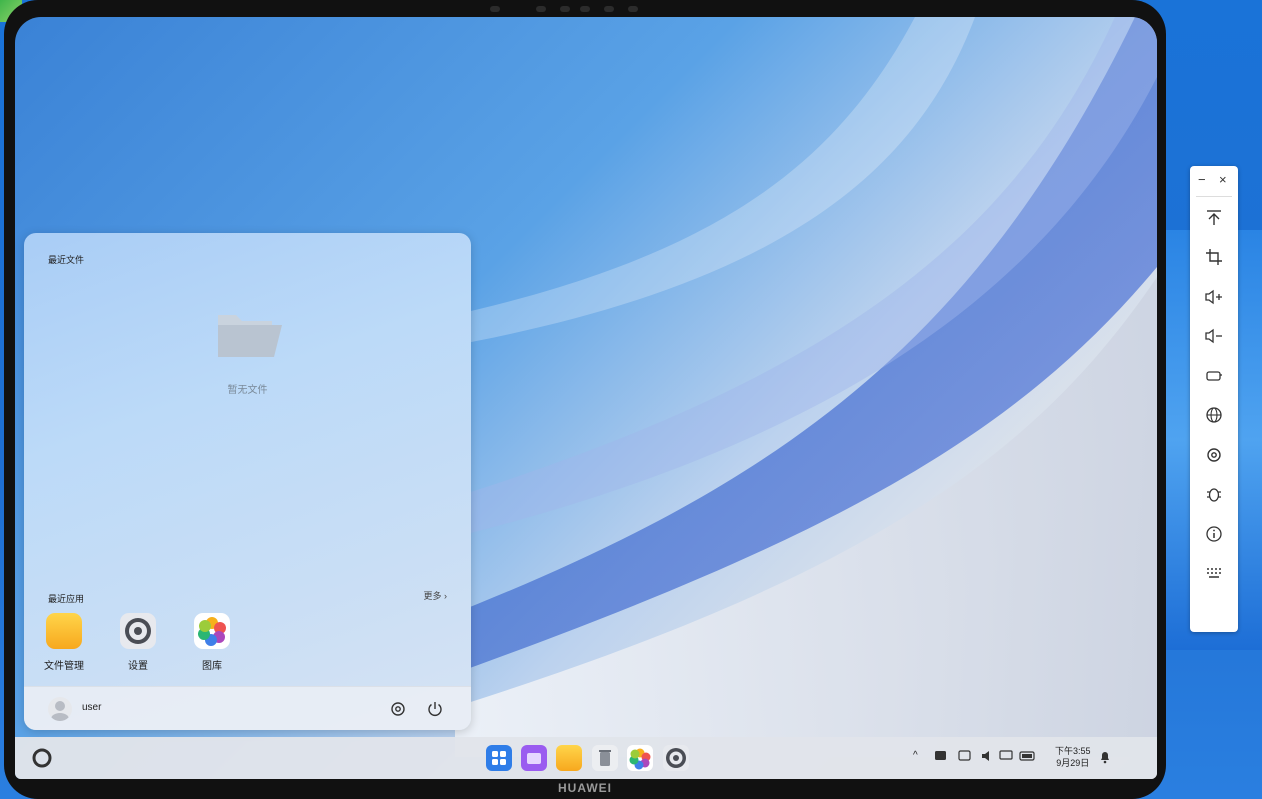 This screenshot has width=1262, height=799. I want to click on network-icon, so click(965, 756).